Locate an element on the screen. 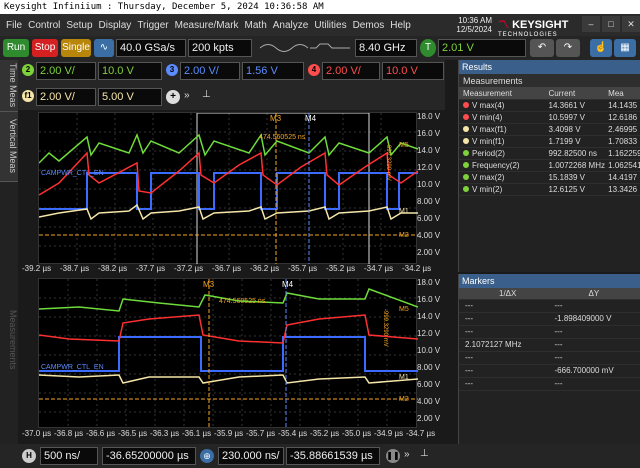  zoom-icon: ⊕ is located at coordinates (207, 456).